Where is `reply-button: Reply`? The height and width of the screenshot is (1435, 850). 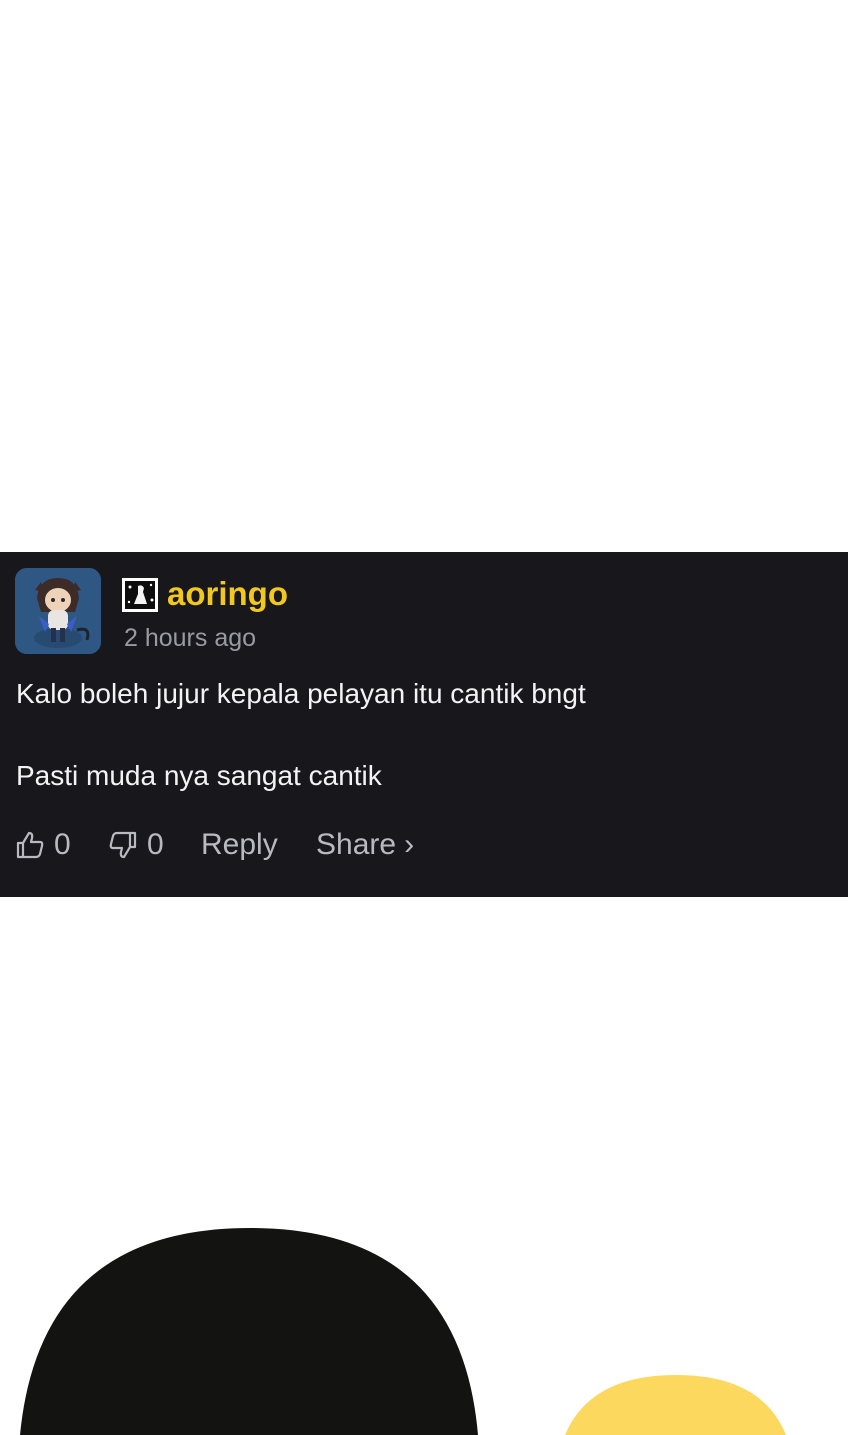
reply-button: Reply is located at coordinates (239, 845).